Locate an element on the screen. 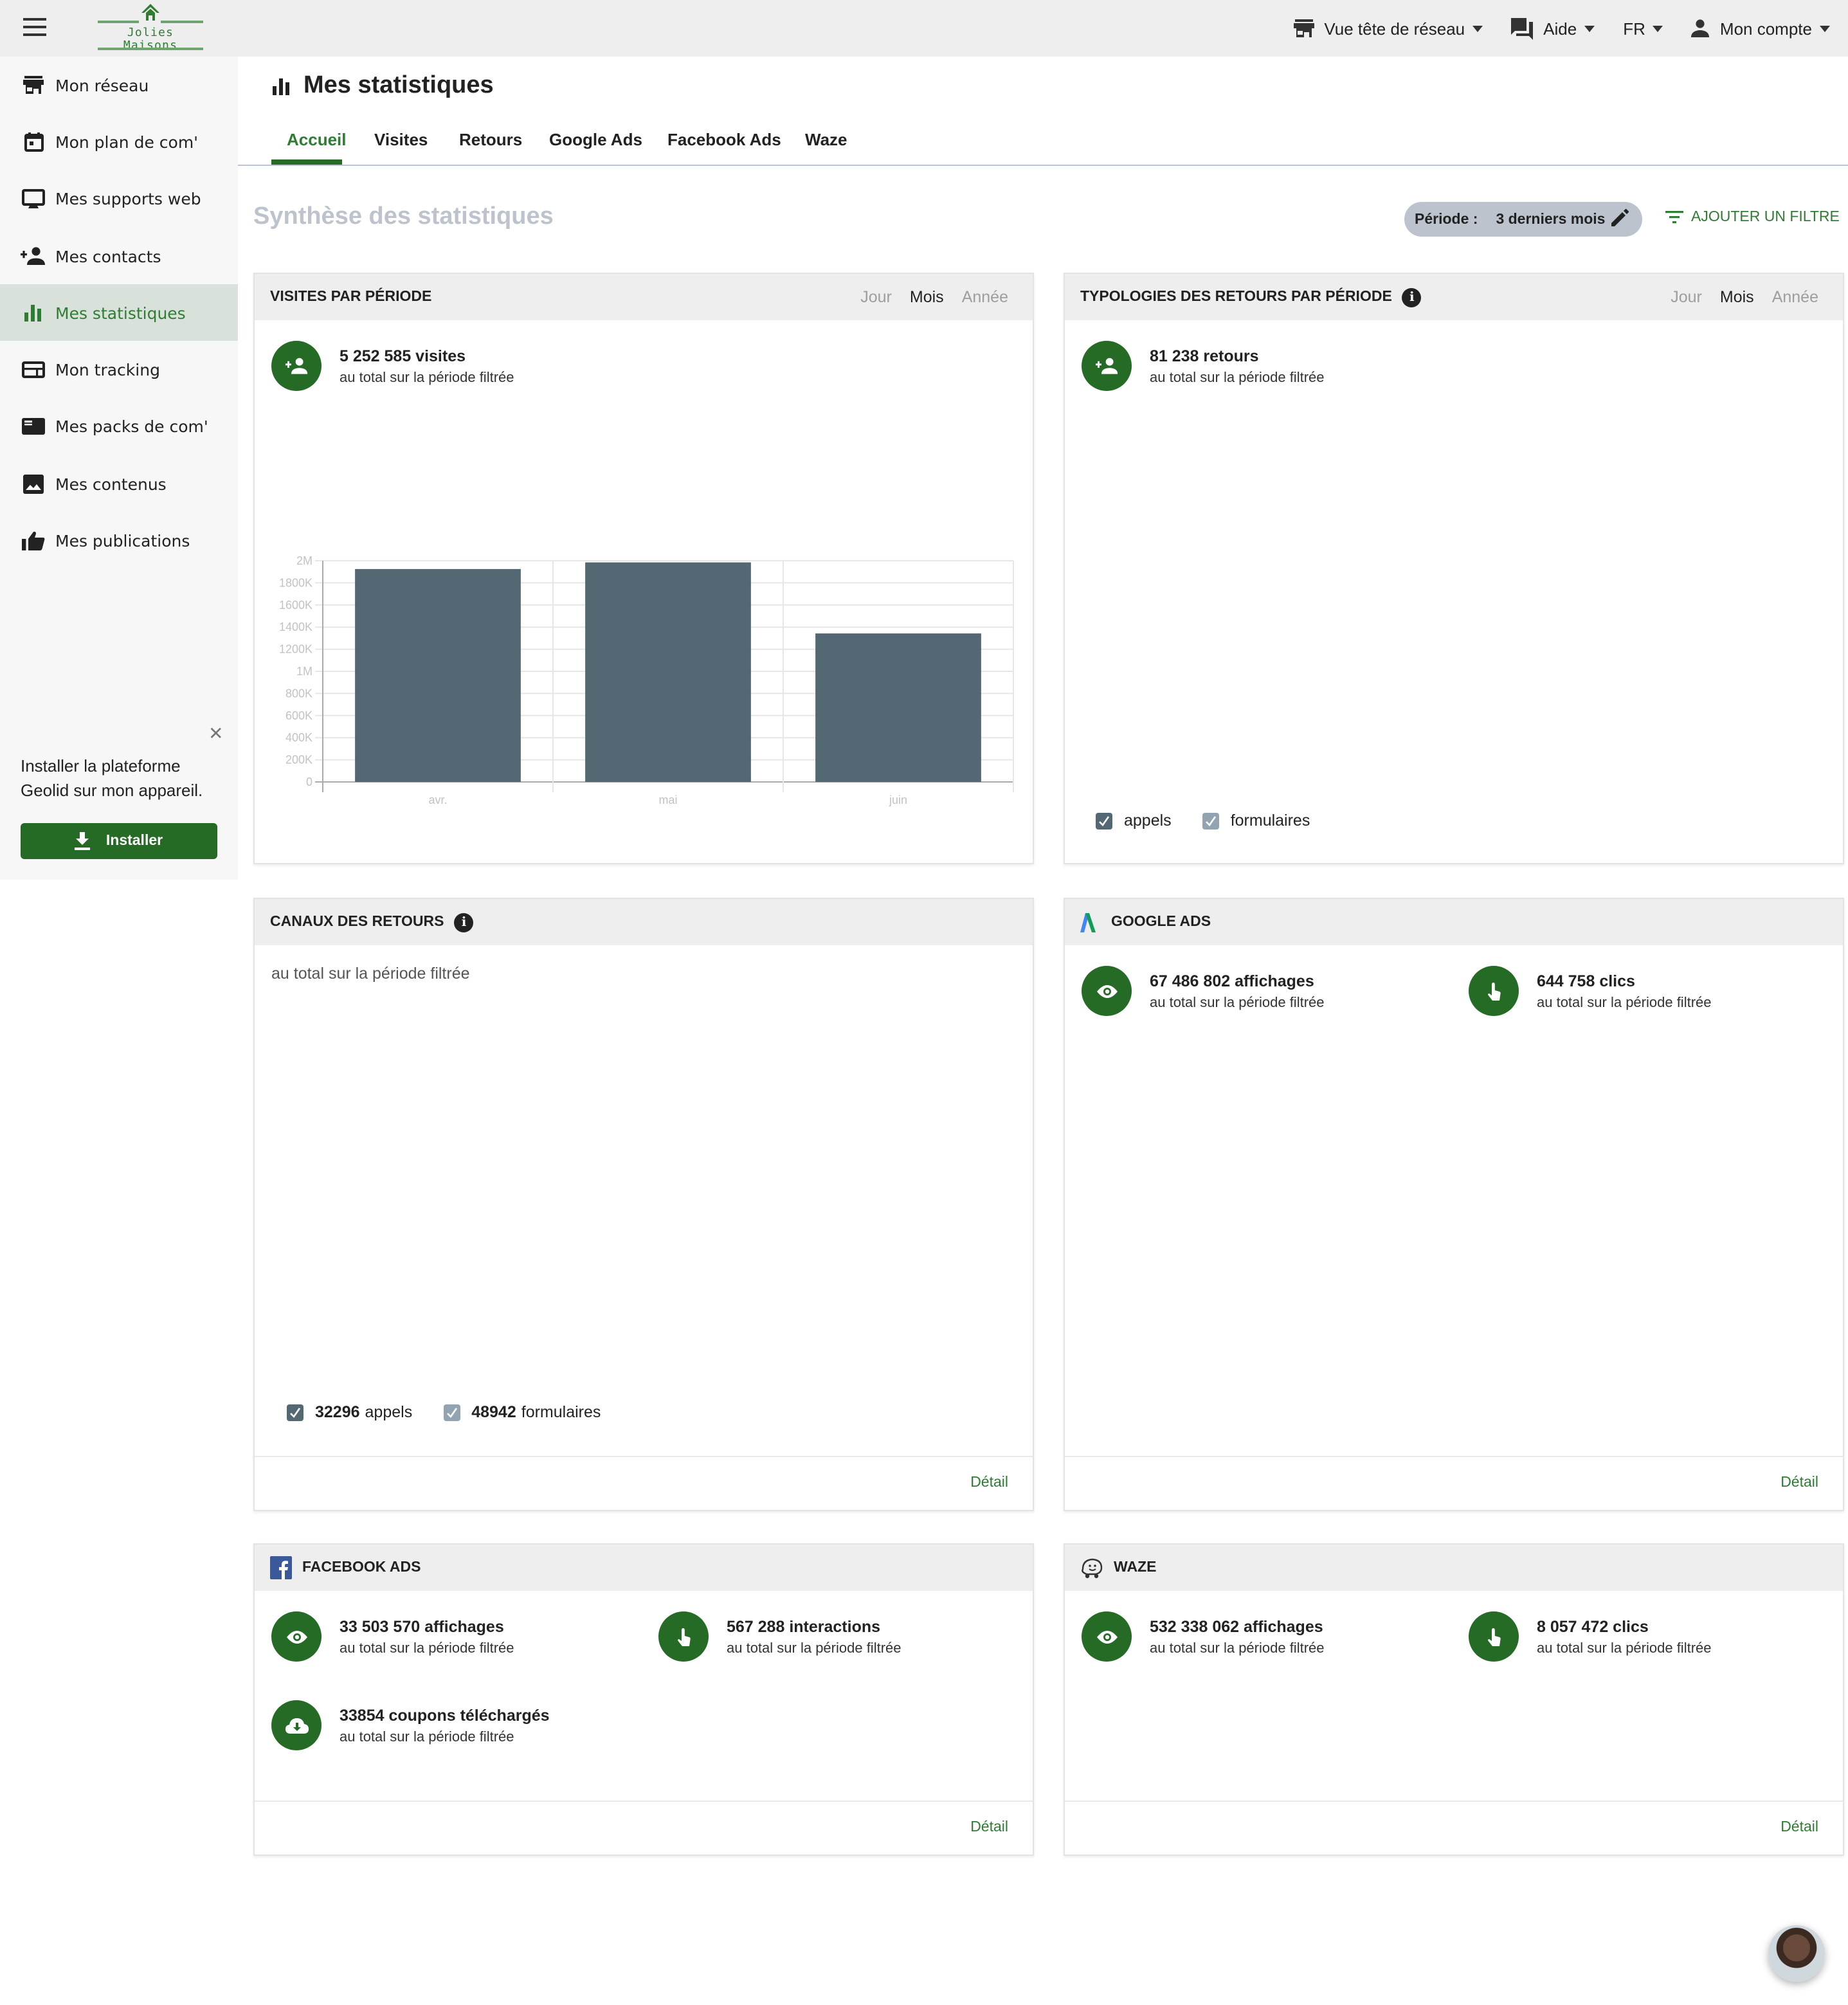 Image resolution: width=1848 pixels, height=2005 pixels. sidebar-item-tracking: Mon tracking is located at coordinates (119, 370).